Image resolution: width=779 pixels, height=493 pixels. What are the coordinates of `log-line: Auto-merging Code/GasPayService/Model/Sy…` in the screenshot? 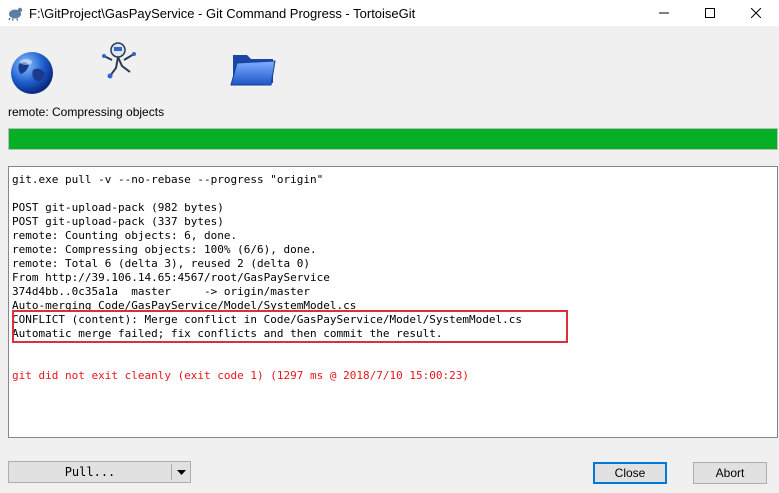 It's located at (184, 305).